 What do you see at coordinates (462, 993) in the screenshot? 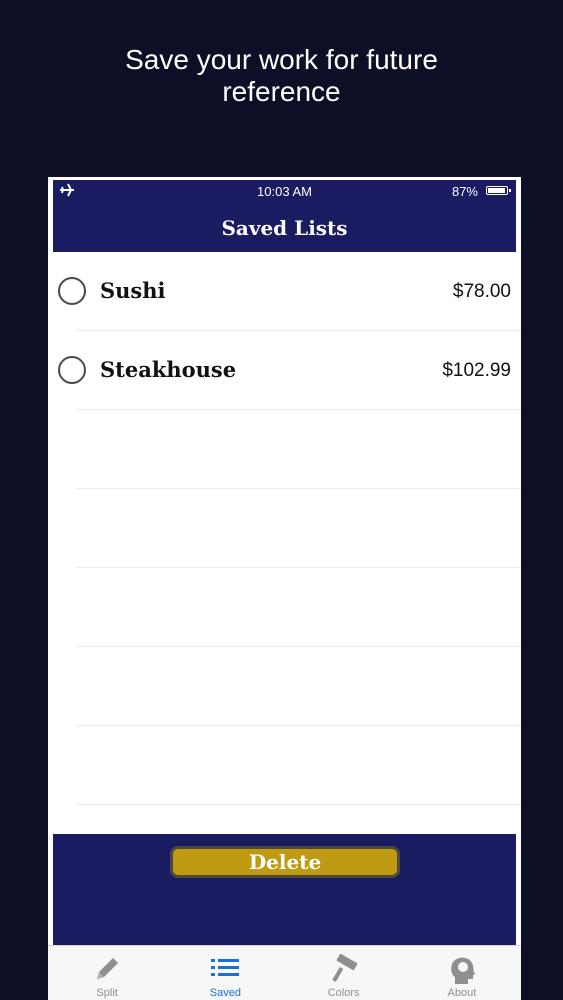
I see `tab-label: About` at bounding box center [462, 993].